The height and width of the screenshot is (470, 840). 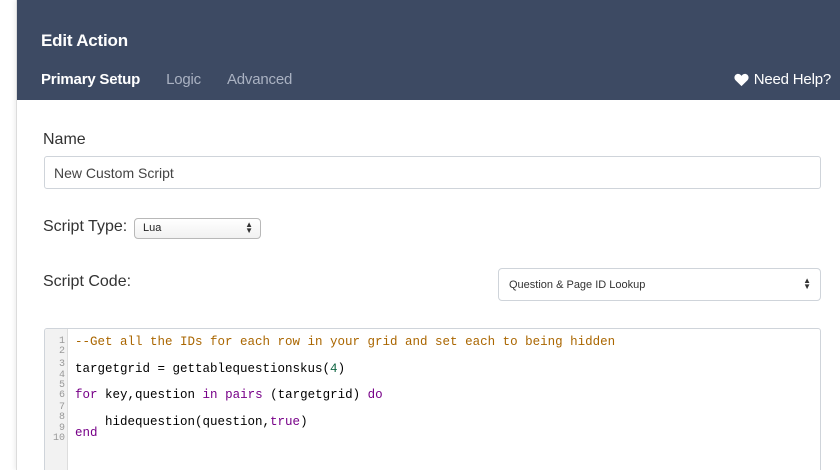 I want to click on heart-icon, so click(x=741, y=79).